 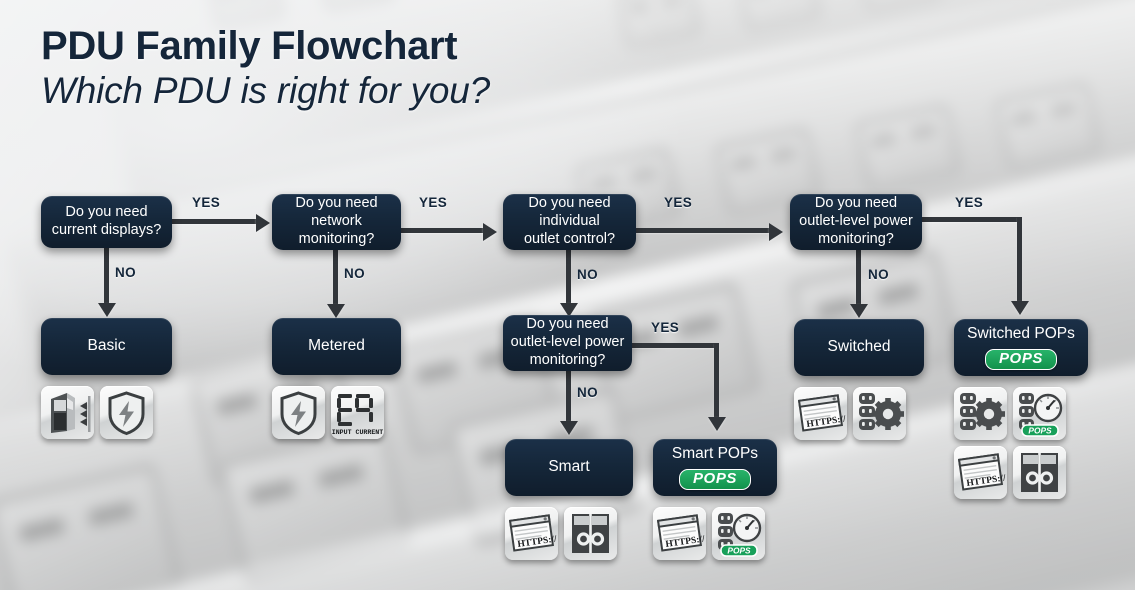 I want to click on outcome-smart-pops: Smart POPs POPS, so click(x=715, y=467).